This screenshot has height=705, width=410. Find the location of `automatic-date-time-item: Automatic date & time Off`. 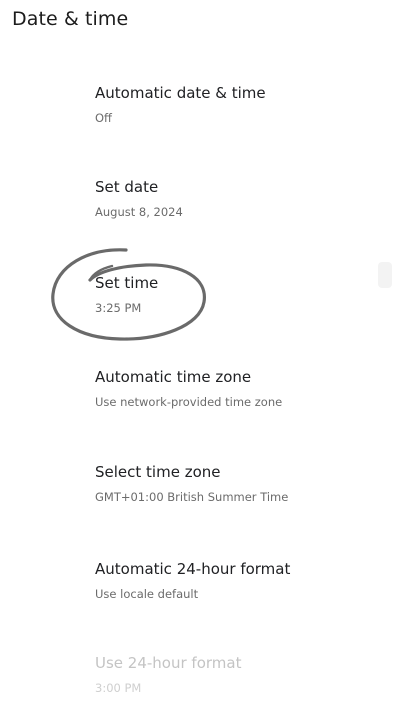

automatic-date-time-item: Automatic date & time Off is located at coordinates (245, 105).